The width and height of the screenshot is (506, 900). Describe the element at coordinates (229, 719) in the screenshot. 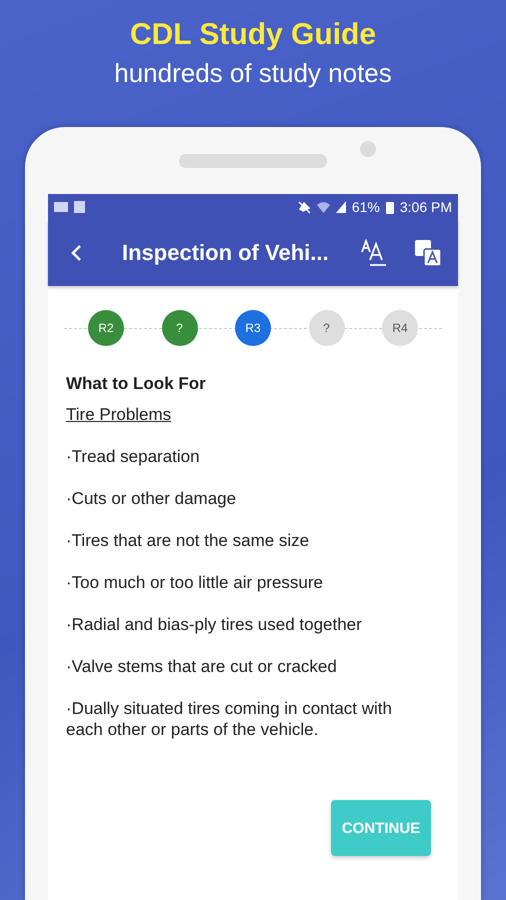

I see `note-item: ·Dually situated tires coming in contact with each other or parts of the vehicle.` at that location.